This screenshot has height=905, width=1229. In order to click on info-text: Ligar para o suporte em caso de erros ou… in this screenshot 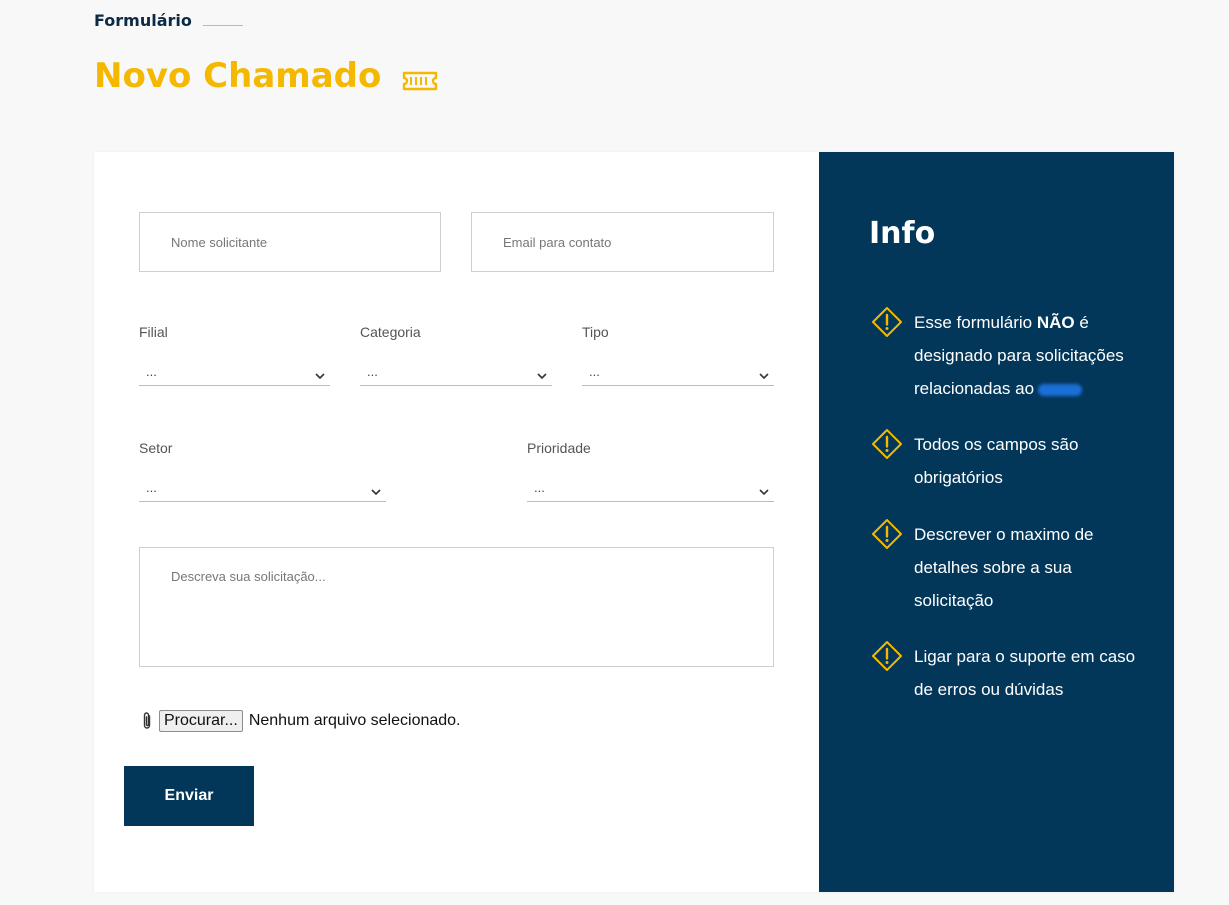, I will do `click(1025, 673)`.